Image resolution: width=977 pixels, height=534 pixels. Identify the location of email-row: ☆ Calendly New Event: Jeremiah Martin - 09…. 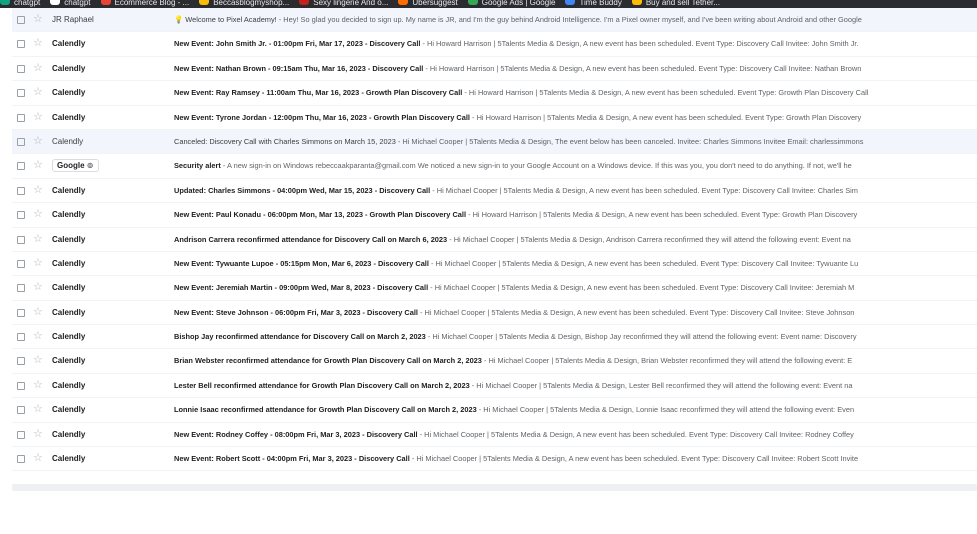
(494, 288).